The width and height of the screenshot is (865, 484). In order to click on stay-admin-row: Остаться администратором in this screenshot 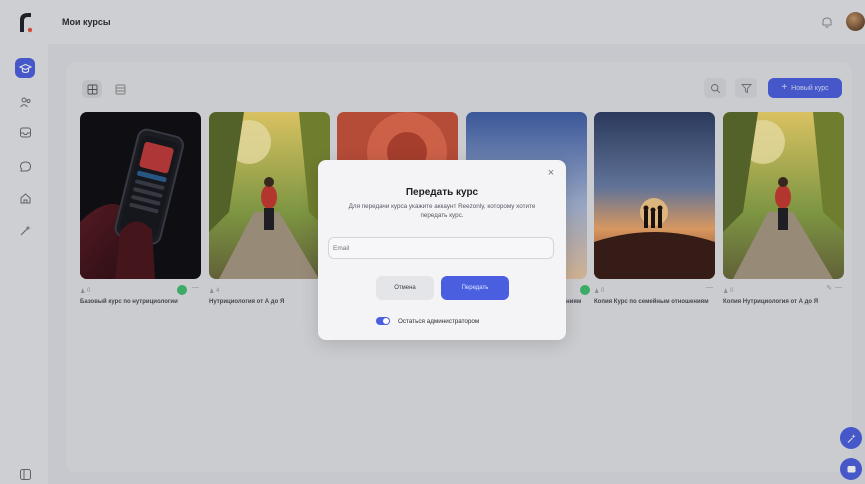, I will do `click(427, 321)`.